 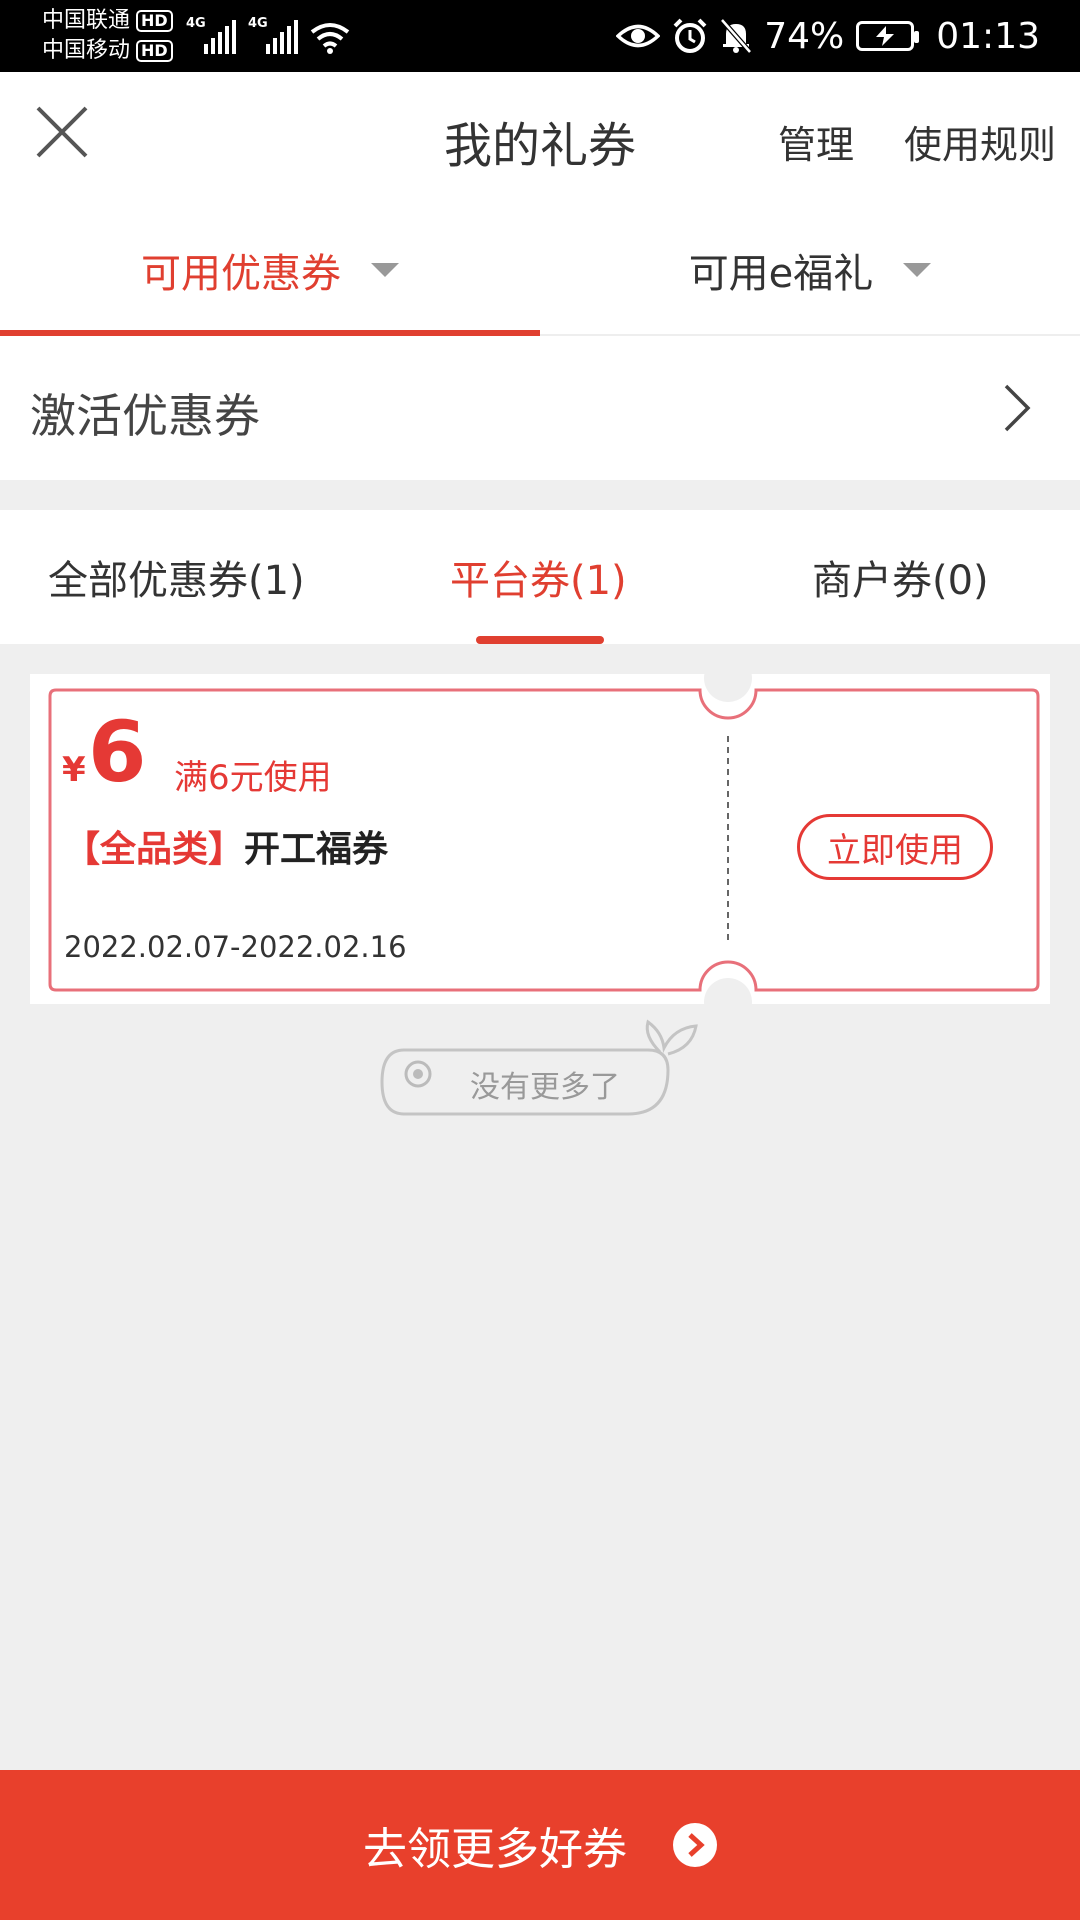 I want to click on use-now-button: 立即使用, so click(x=895, y=847).